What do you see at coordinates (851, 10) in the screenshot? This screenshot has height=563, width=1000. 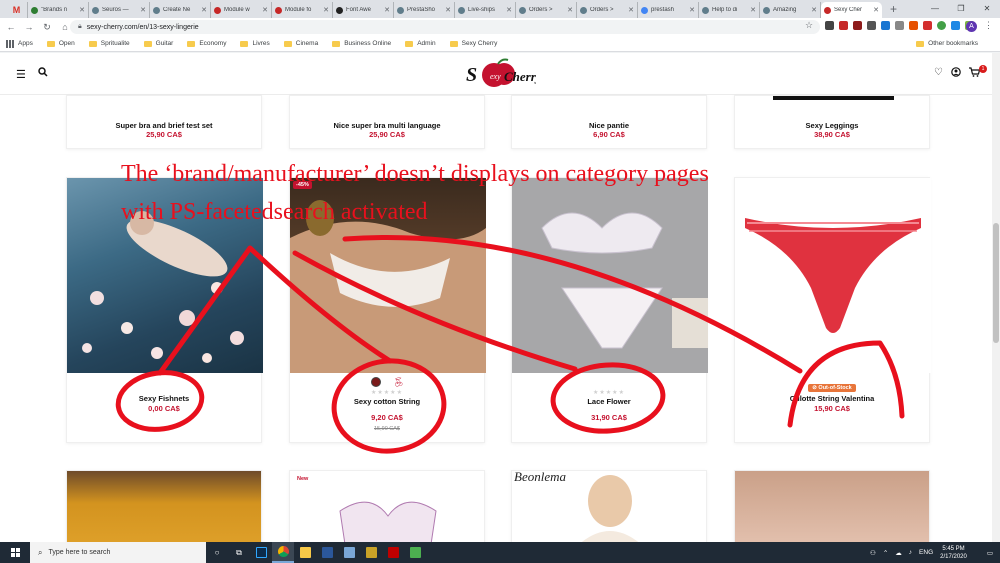 I see `browser-tab: Sexy Cher ✕` at bounding box center [851, 10].